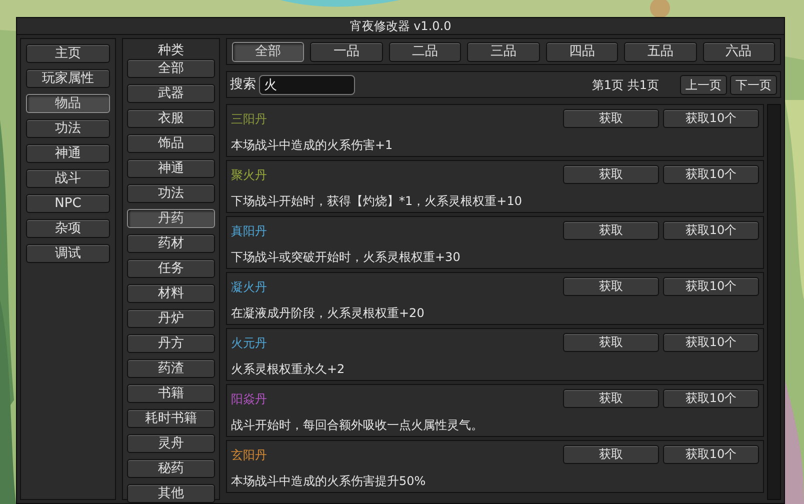 The height and width of the screenshot is (504, 804). I want to click on item-name: 玄阳丹, so click(249, 455).